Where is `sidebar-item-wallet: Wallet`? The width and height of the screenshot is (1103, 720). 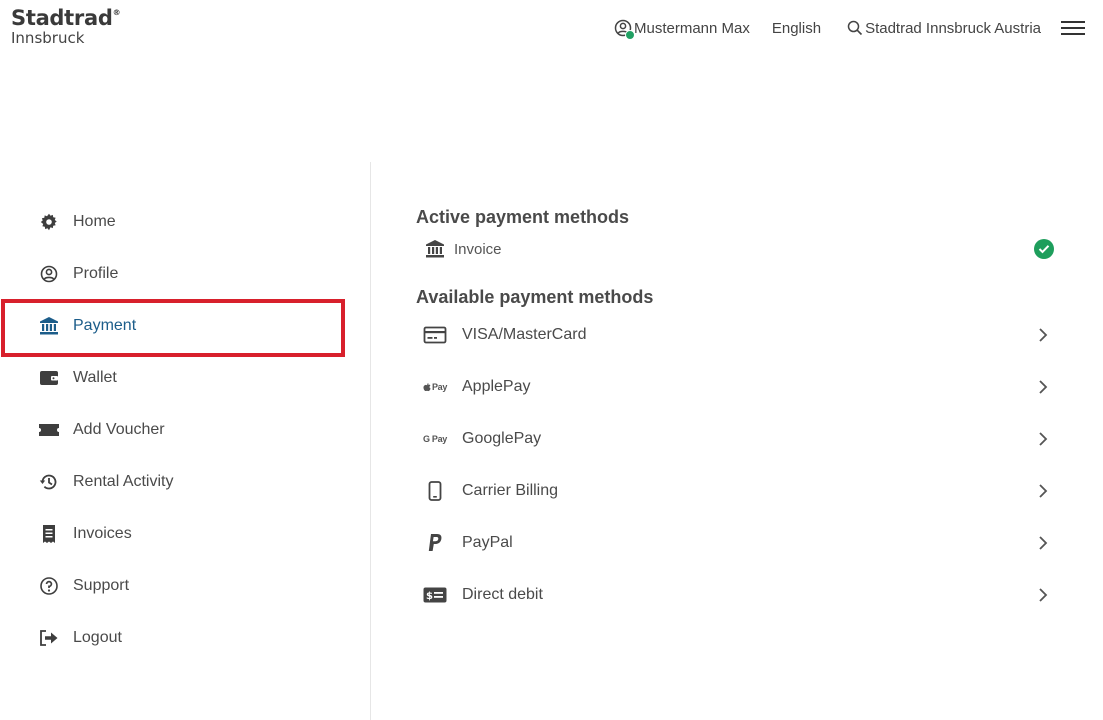
sidebar-item-wallet: Wallet is located at coordinates (185, 378).